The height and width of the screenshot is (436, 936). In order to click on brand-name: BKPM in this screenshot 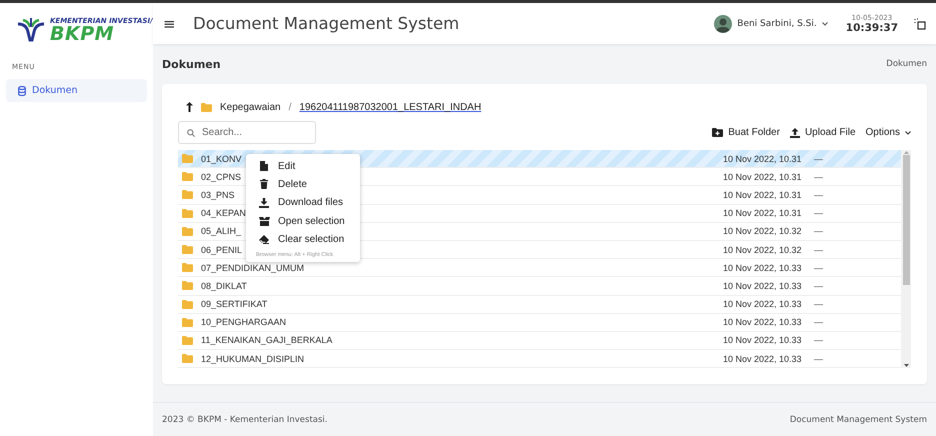, I will do `click(82, 34)`.